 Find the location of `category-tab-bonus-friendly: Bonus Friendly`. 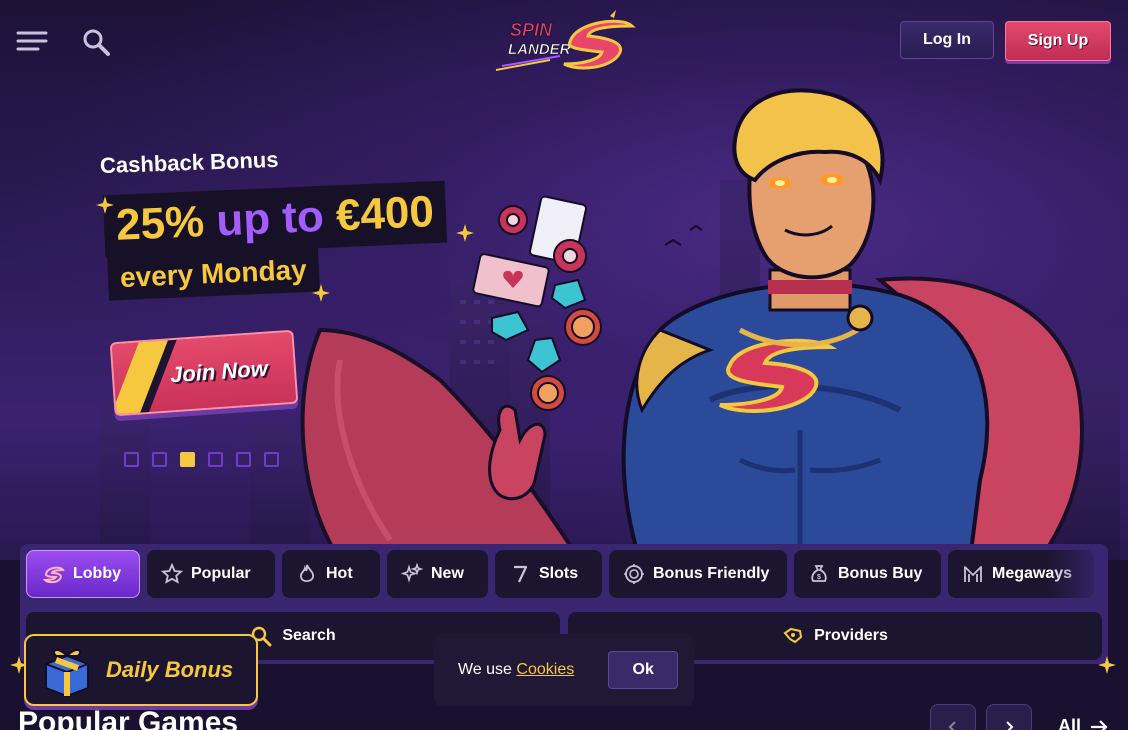

category-tab-bonus-friendly: Bonus Friendly is located at coordinates (698, 574).